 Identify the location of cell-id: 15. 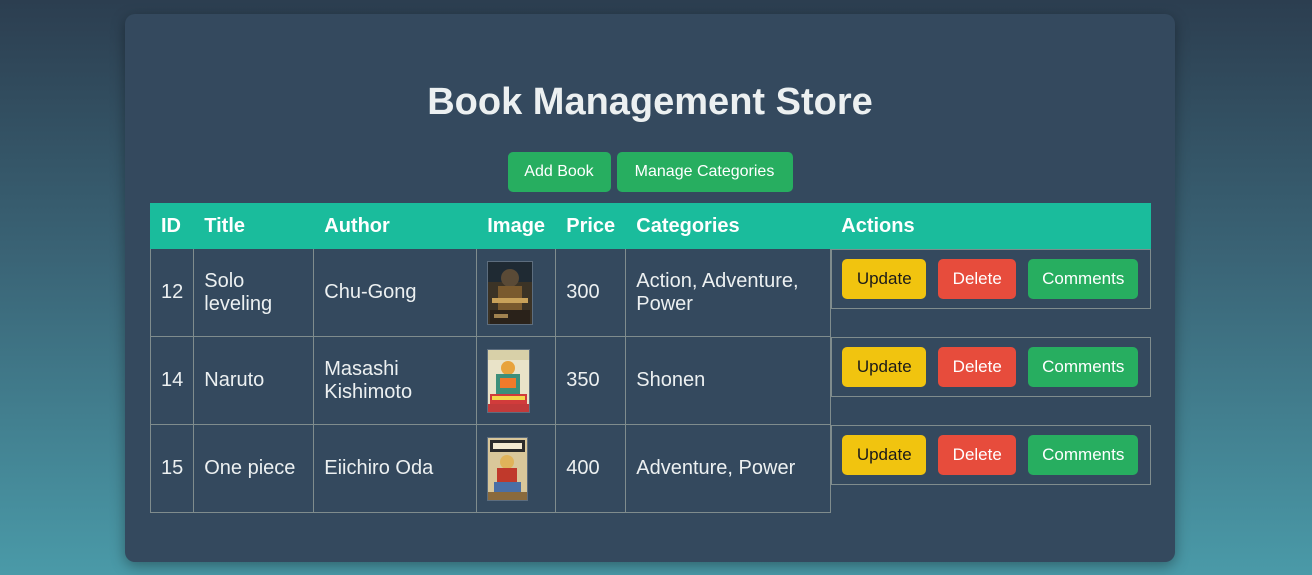
(172, 468).